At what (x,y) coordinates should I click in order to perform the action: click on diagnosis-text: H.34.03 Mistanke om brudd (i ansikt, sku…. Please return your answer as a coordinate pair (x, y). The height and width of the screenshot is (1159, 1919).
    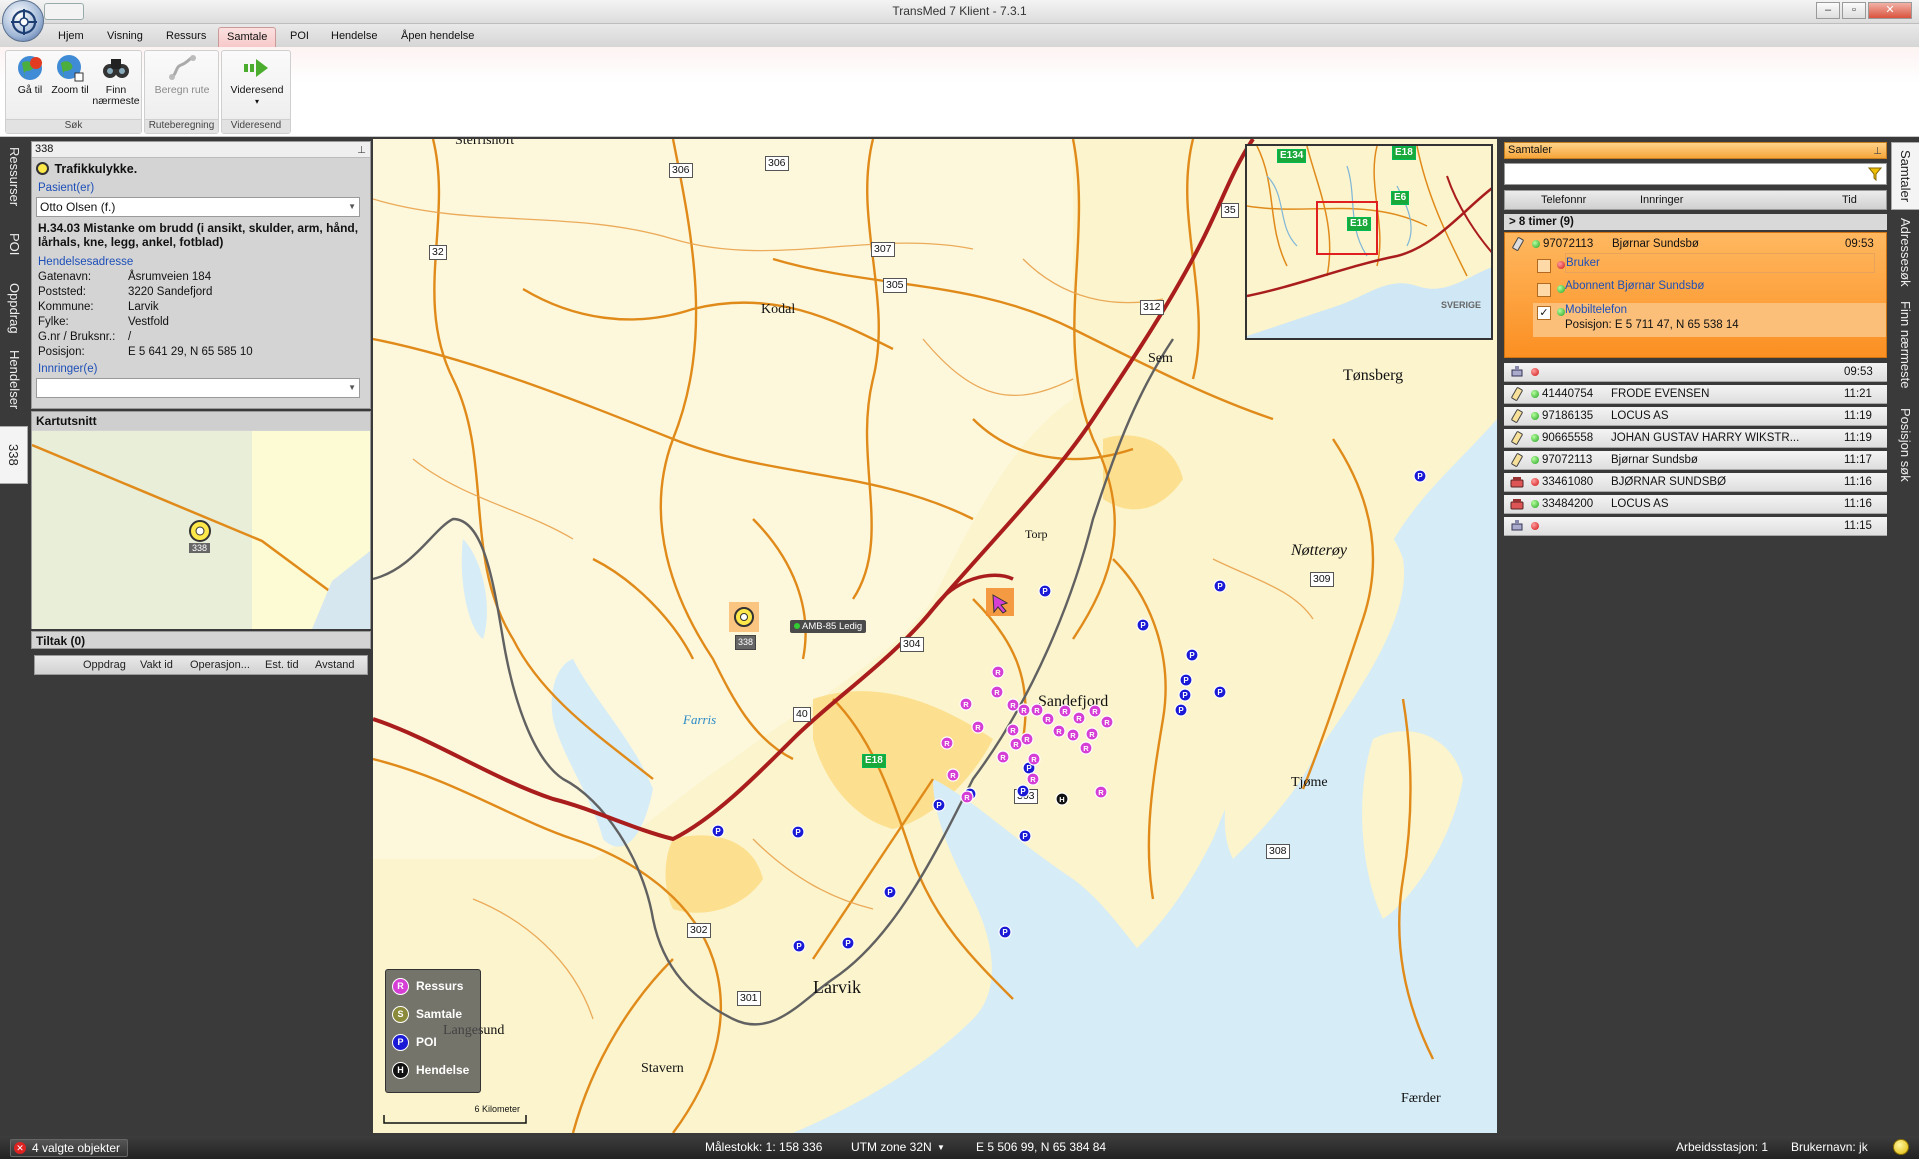
    Looking at the image, I should click on (198, 235).